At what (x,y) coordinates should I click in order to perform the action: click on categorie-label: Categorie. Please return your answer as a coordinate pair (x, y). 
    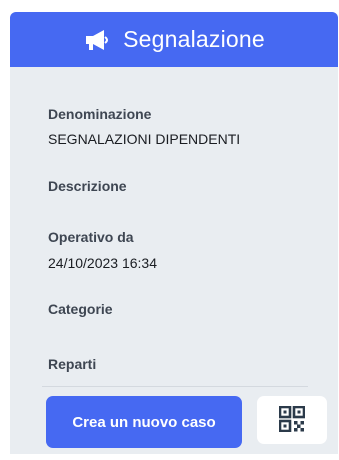
    Looking at the image, I should click on (80, 309).